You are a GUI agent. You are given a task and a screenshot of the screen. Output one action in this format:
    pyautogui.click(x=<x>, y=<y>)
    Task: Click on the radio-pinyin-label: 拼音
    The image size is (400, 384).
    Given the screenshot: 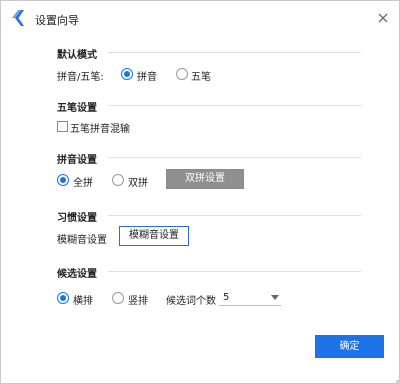 What is the action you would take?
    pyautogui.click(x=147, y=75)
    